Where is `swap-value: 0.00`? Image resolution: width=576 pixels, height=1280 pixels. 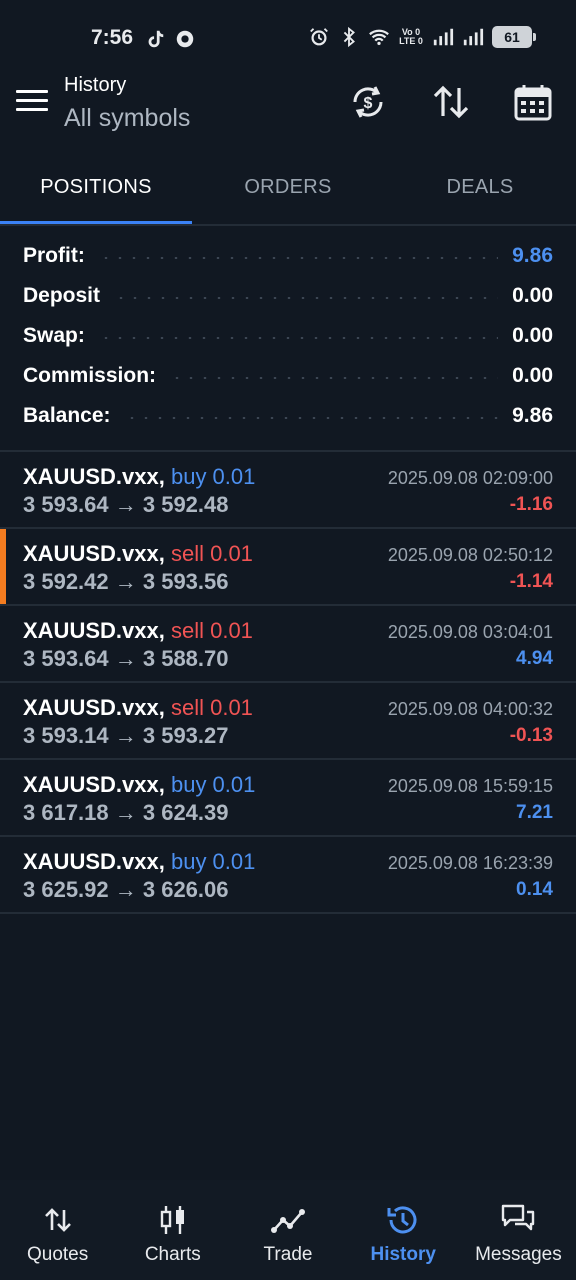
swap-value: 0.00 is located at coordinates (532, 335).